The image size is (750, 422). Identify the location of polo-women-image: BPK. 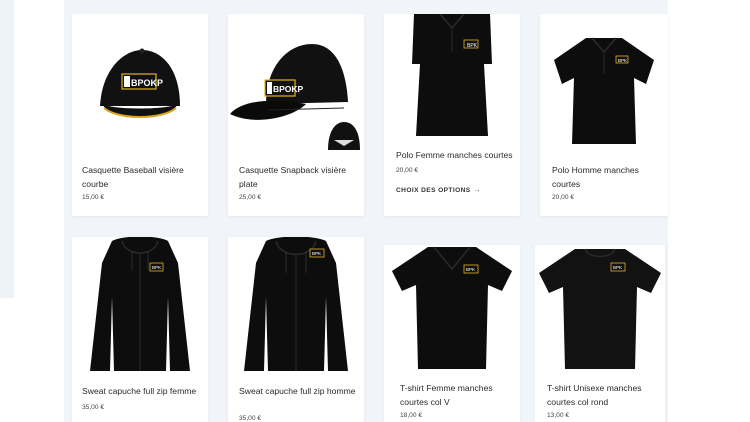
(452, 75).